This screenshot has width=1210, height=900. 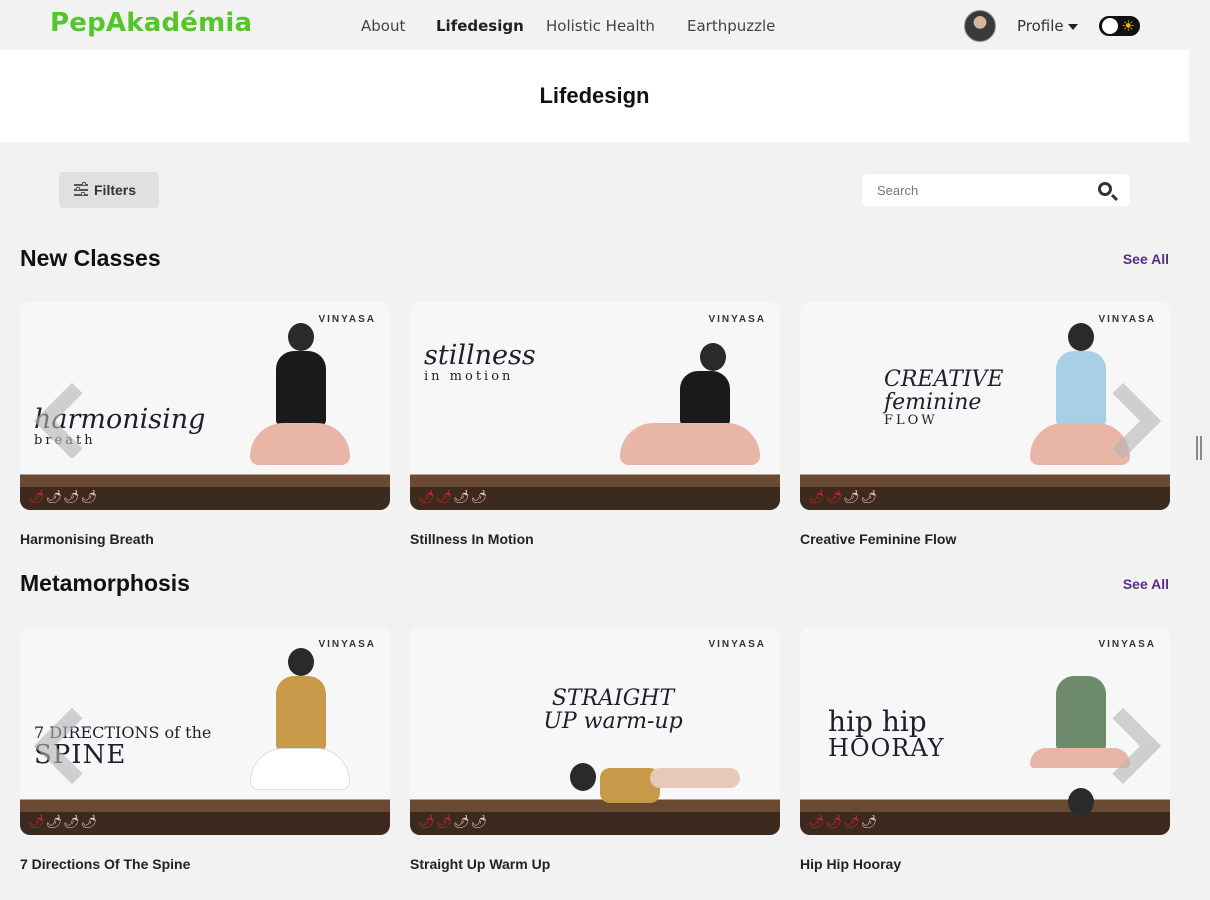 What do you see at coordinates (1146, 584) in the screenshot?
I see `see-all-metamorphosis: See All` at bounding box center [1146, 584].